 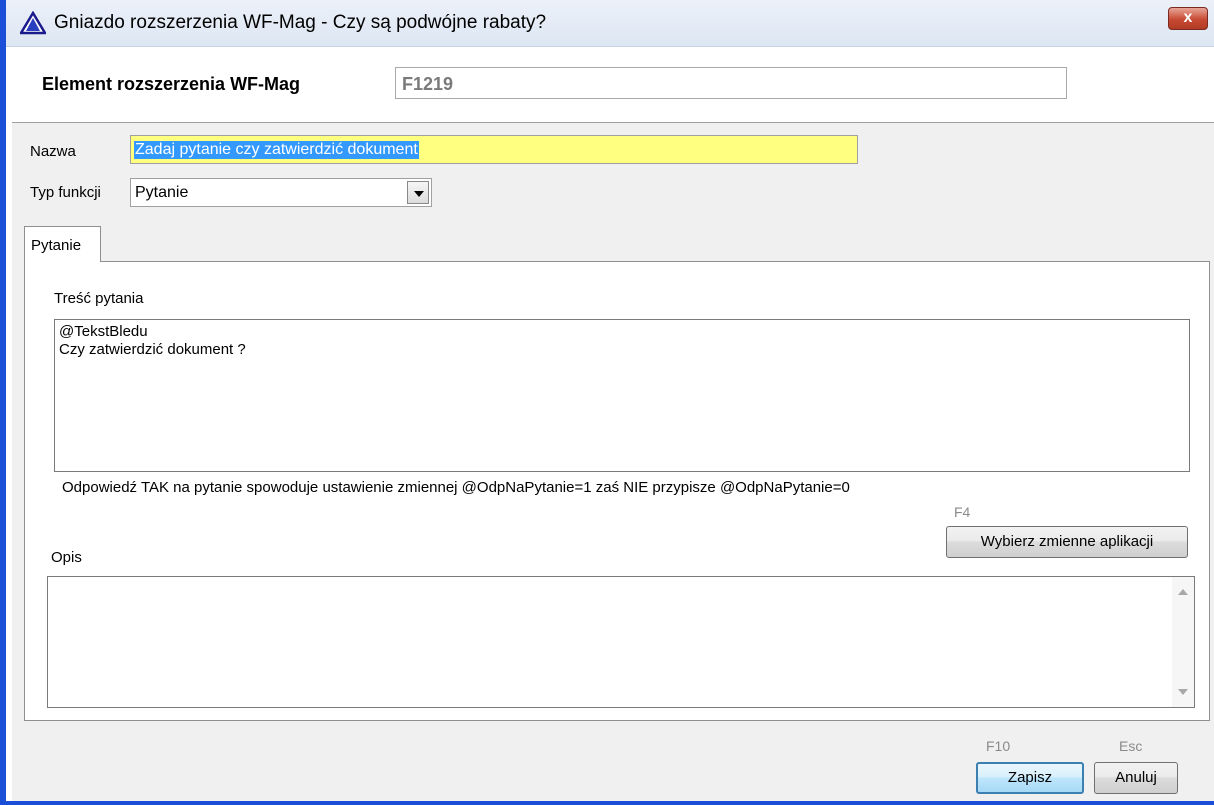 What do you see at coordinates (418, 192) in the screenshot?
I see `chevron-down-icon` at bounding box center [418, 192].